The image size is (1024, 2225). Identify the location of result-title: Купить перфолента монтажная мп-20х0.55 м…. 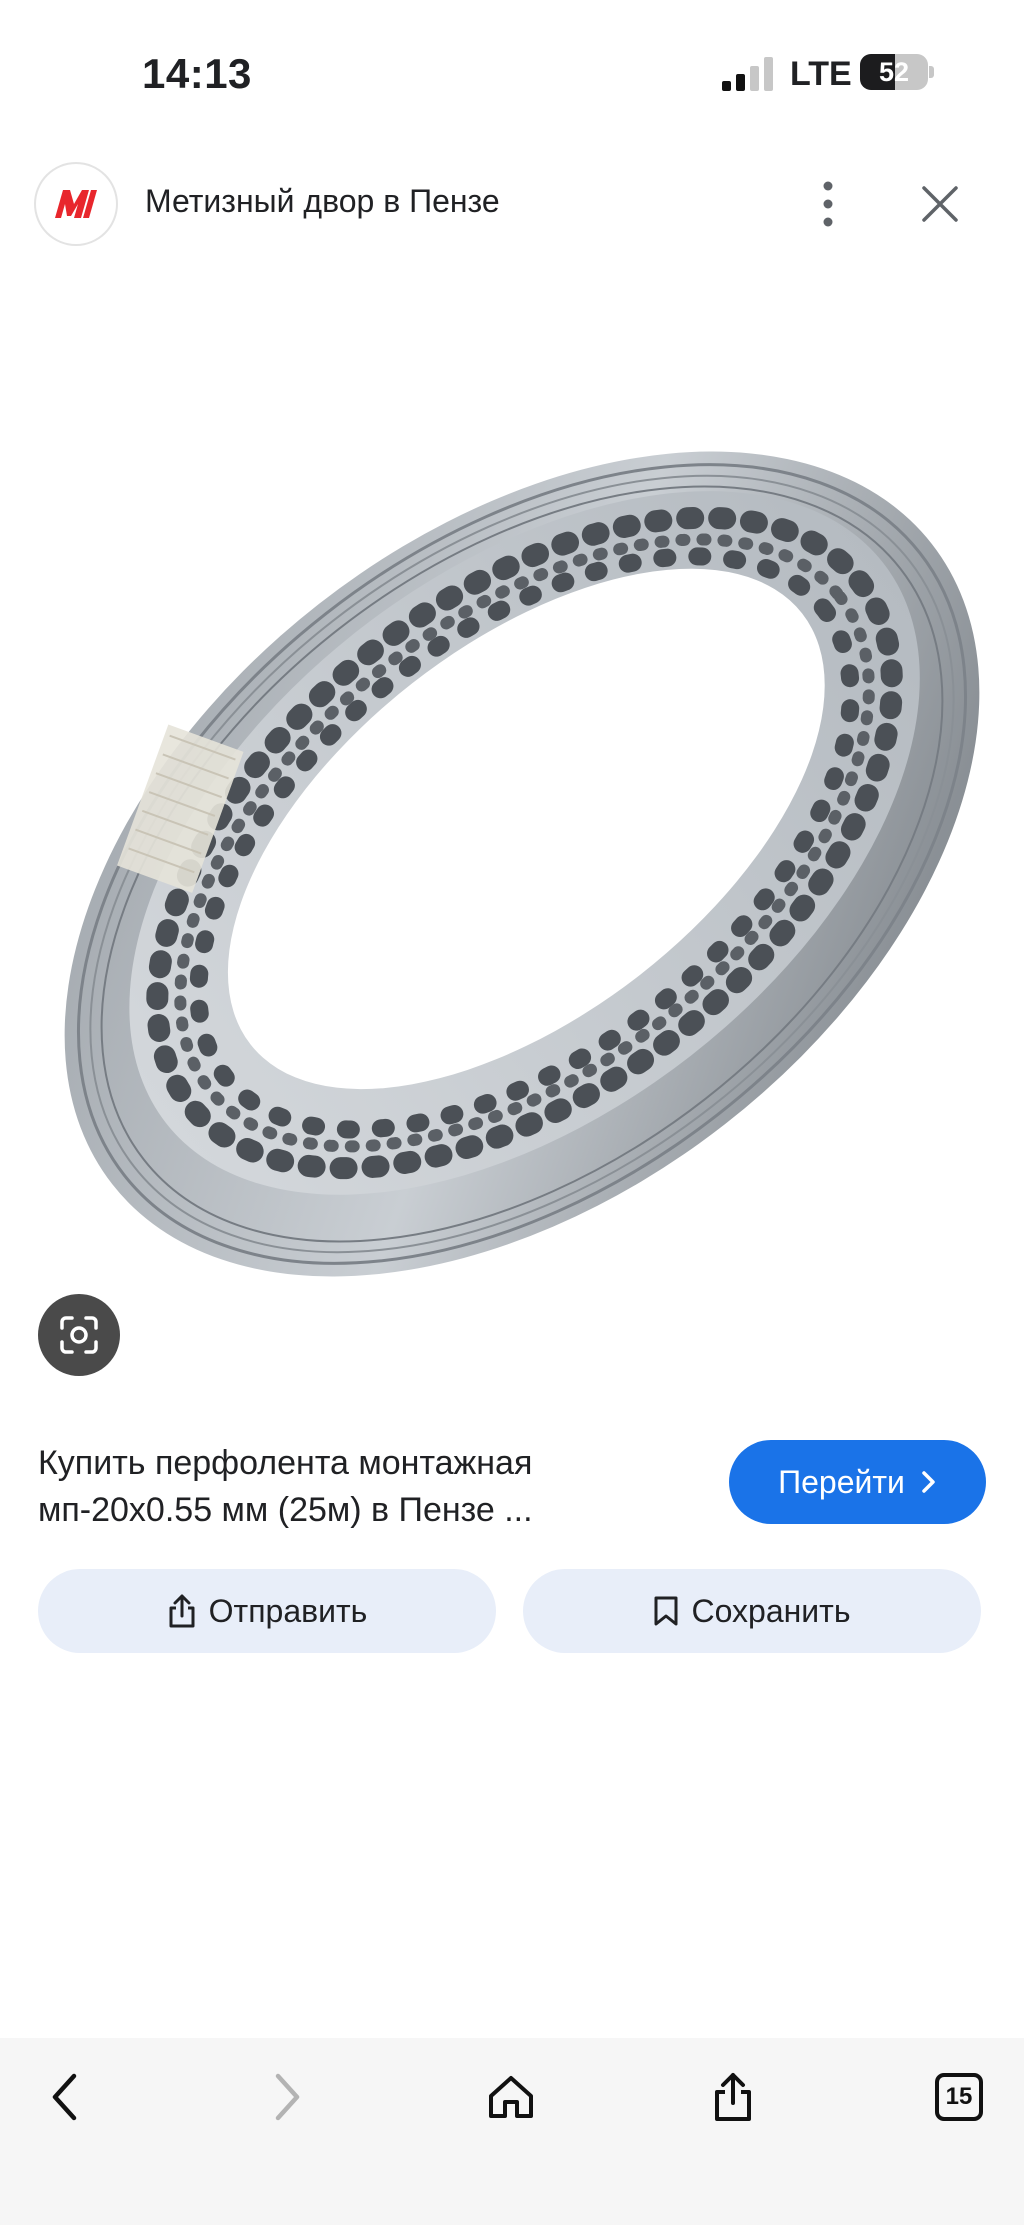
(358, 1487).